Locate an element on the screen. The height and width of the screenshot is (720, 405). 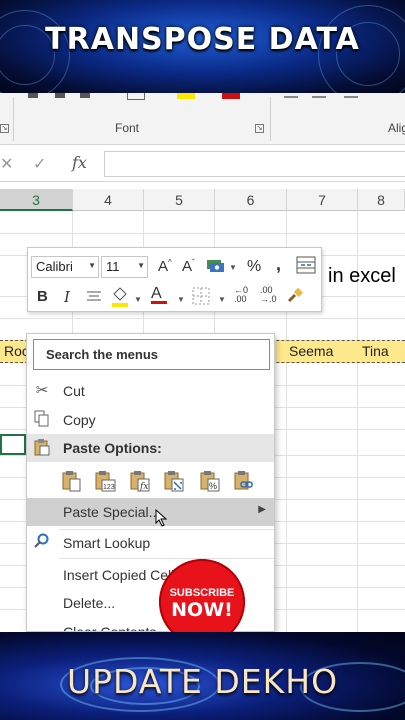
fill-color-icon is located at coordinates (120, 298).